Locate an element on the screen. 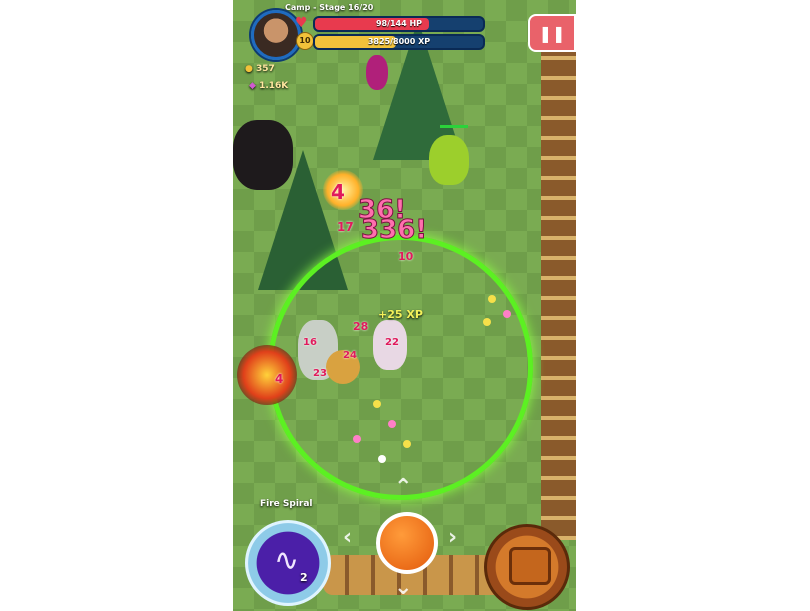 The width and height of the screenshot is (810, 611). fire-spiral-icon: ∿ is located at coordinates (287, 560).